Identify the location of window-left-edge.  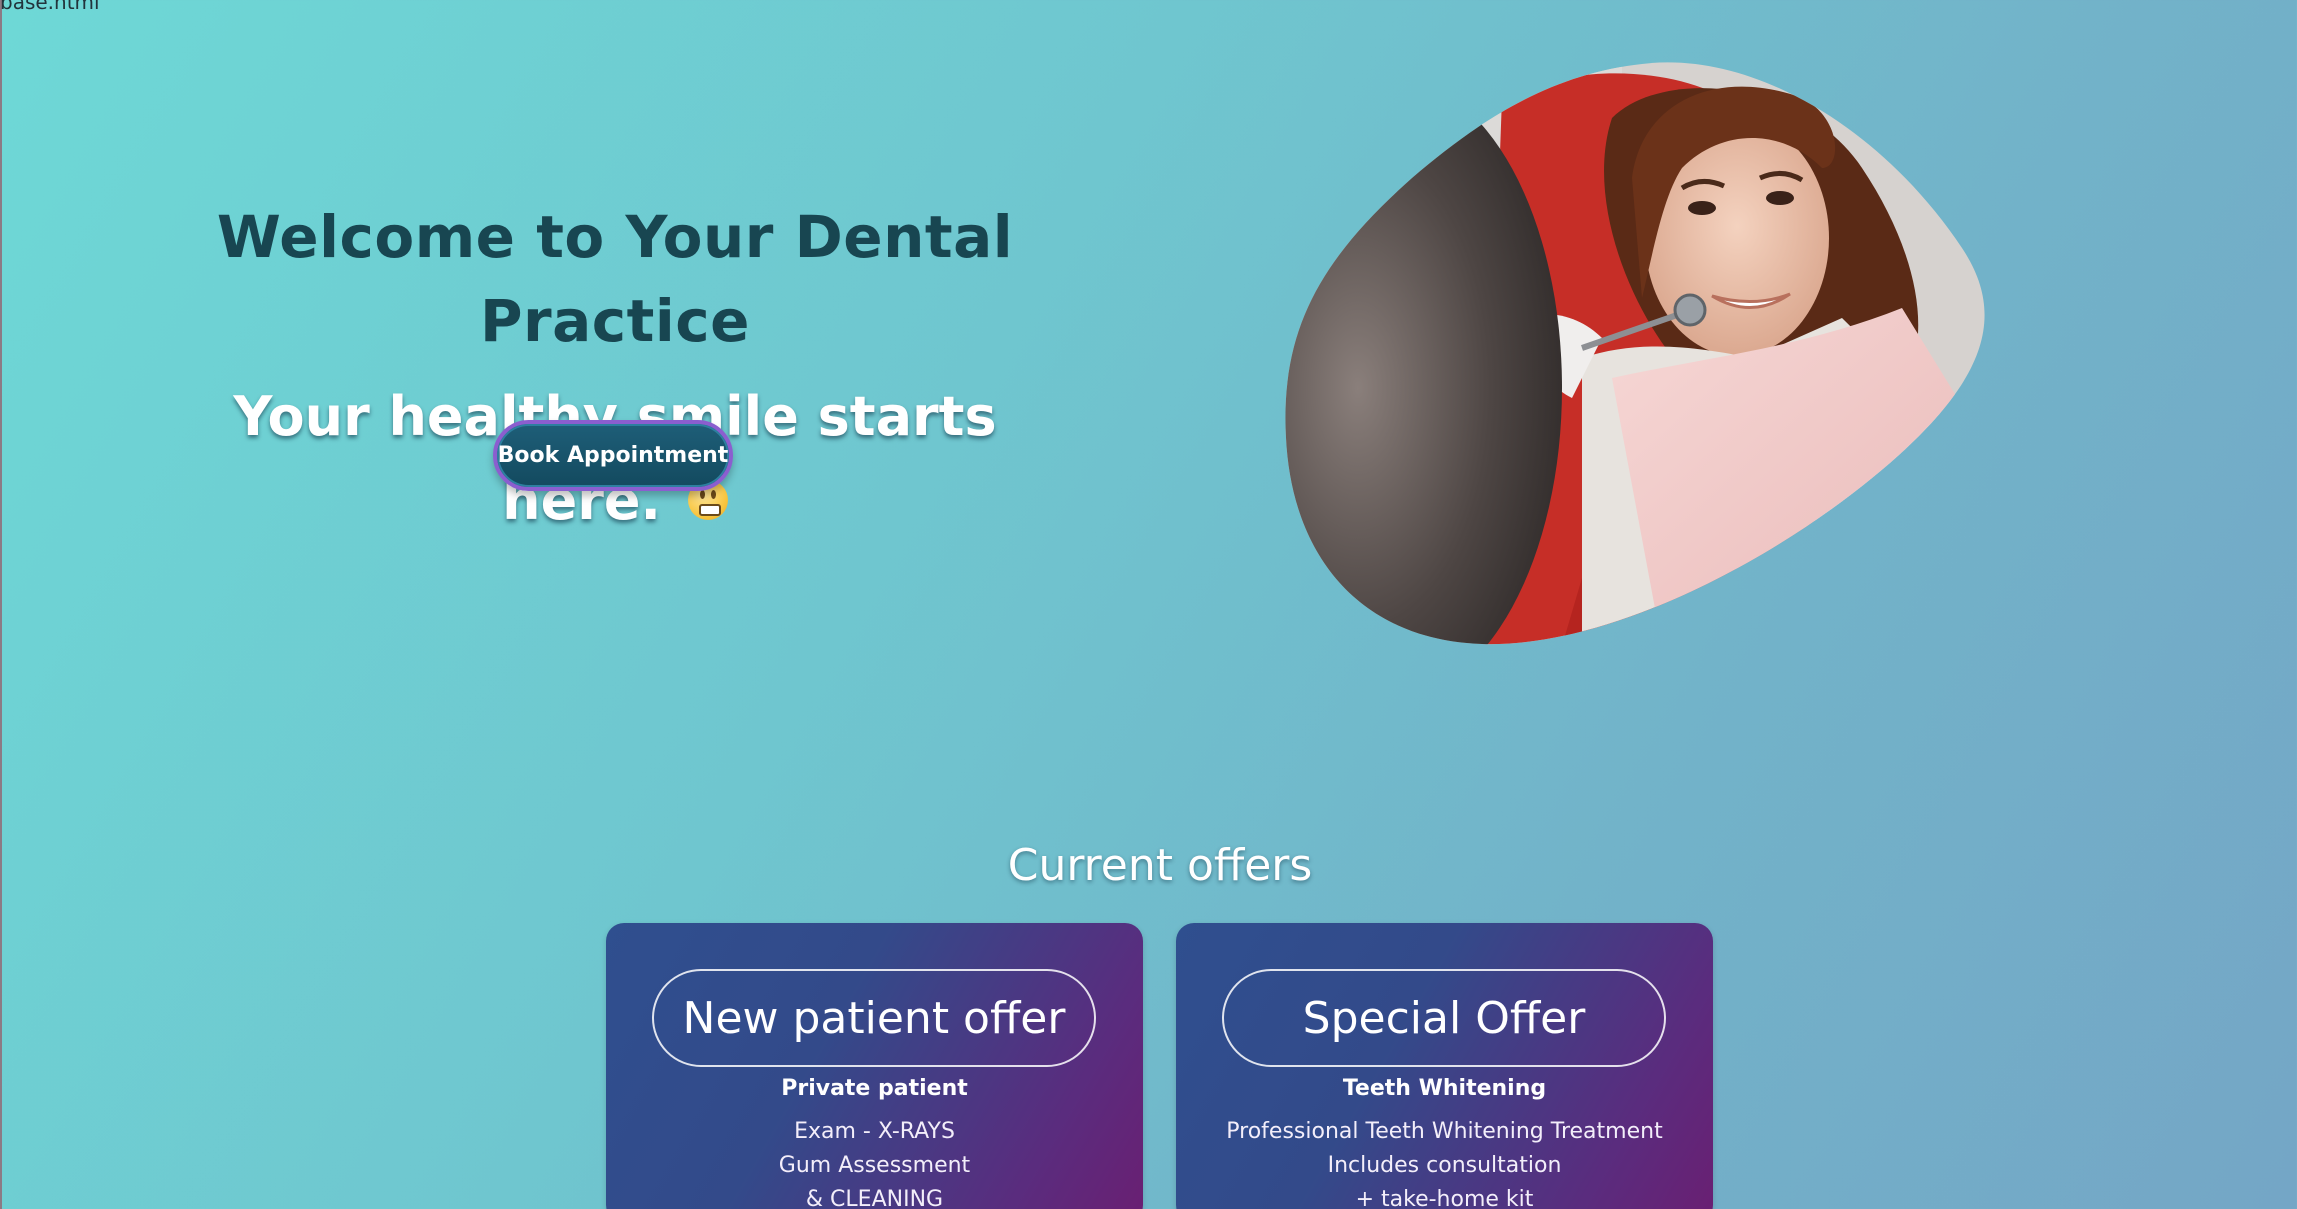
(1, 604).